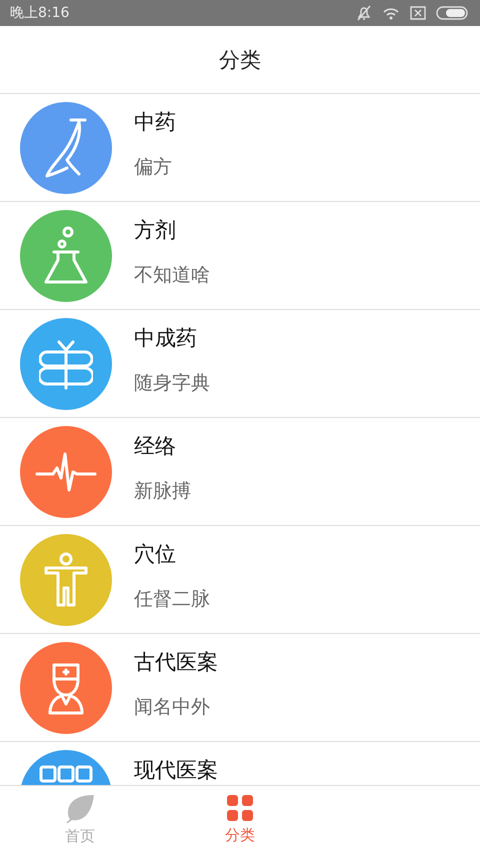 This screenshot has height=853, width=480. Describe the element at coordinates (153, 167) in the screenshot. I see `category-subtitle: 偏方` at that location.